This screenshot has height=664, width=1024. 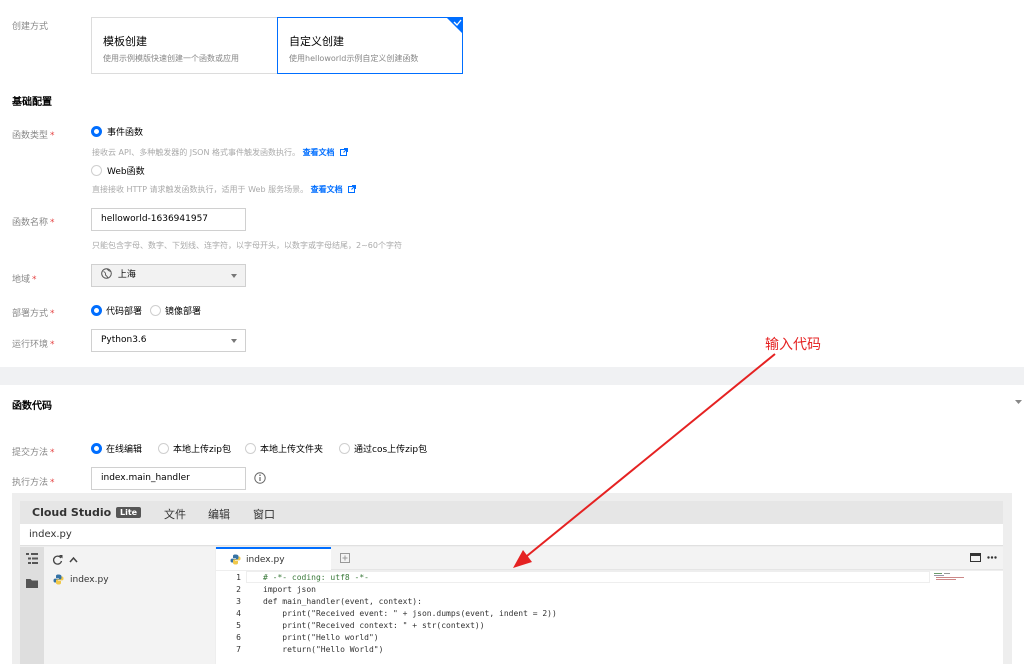 What do you see at coordinates (125, 41) in the screenshot?
I see `template-create-title: 模板创建` at bounding box center [125, 41].